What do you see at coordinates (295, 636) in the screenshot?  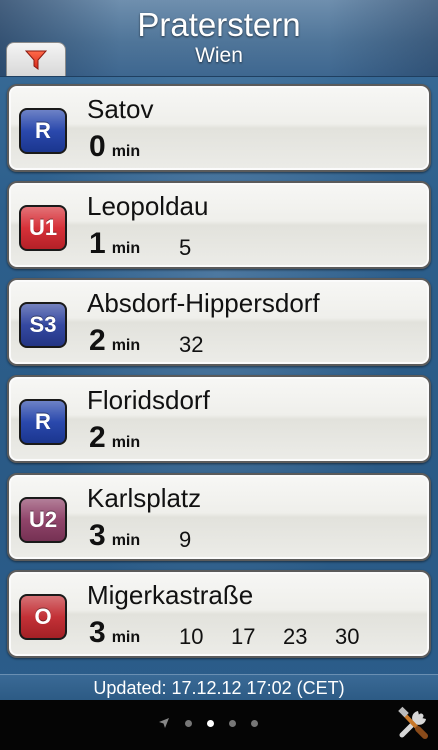 I see `next-departure-minutes: 23` at bounding box center [295, 636].